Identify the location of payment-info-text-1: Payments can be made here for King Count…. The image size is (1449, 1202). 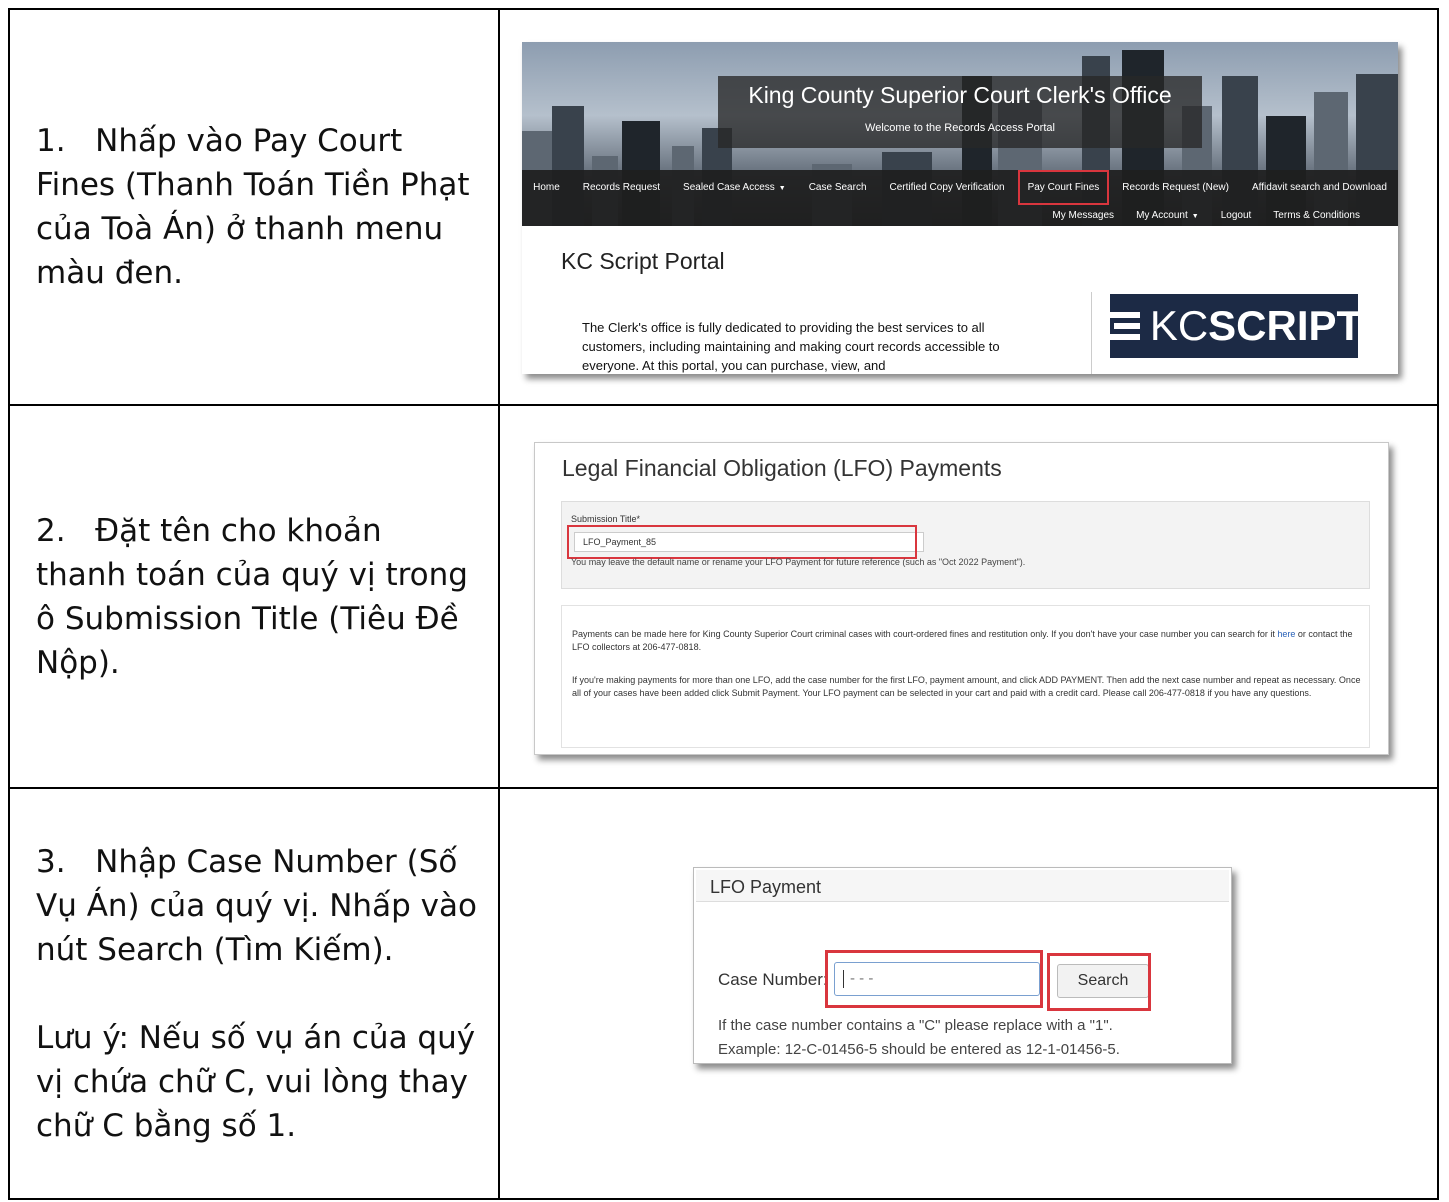
(962, 640).